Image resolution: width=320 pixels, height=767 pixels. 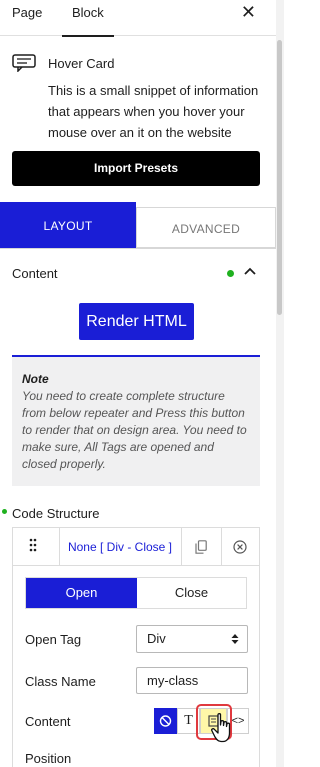 I want to click on open-close-toggle: Open Close, so click(x=136, y=593).